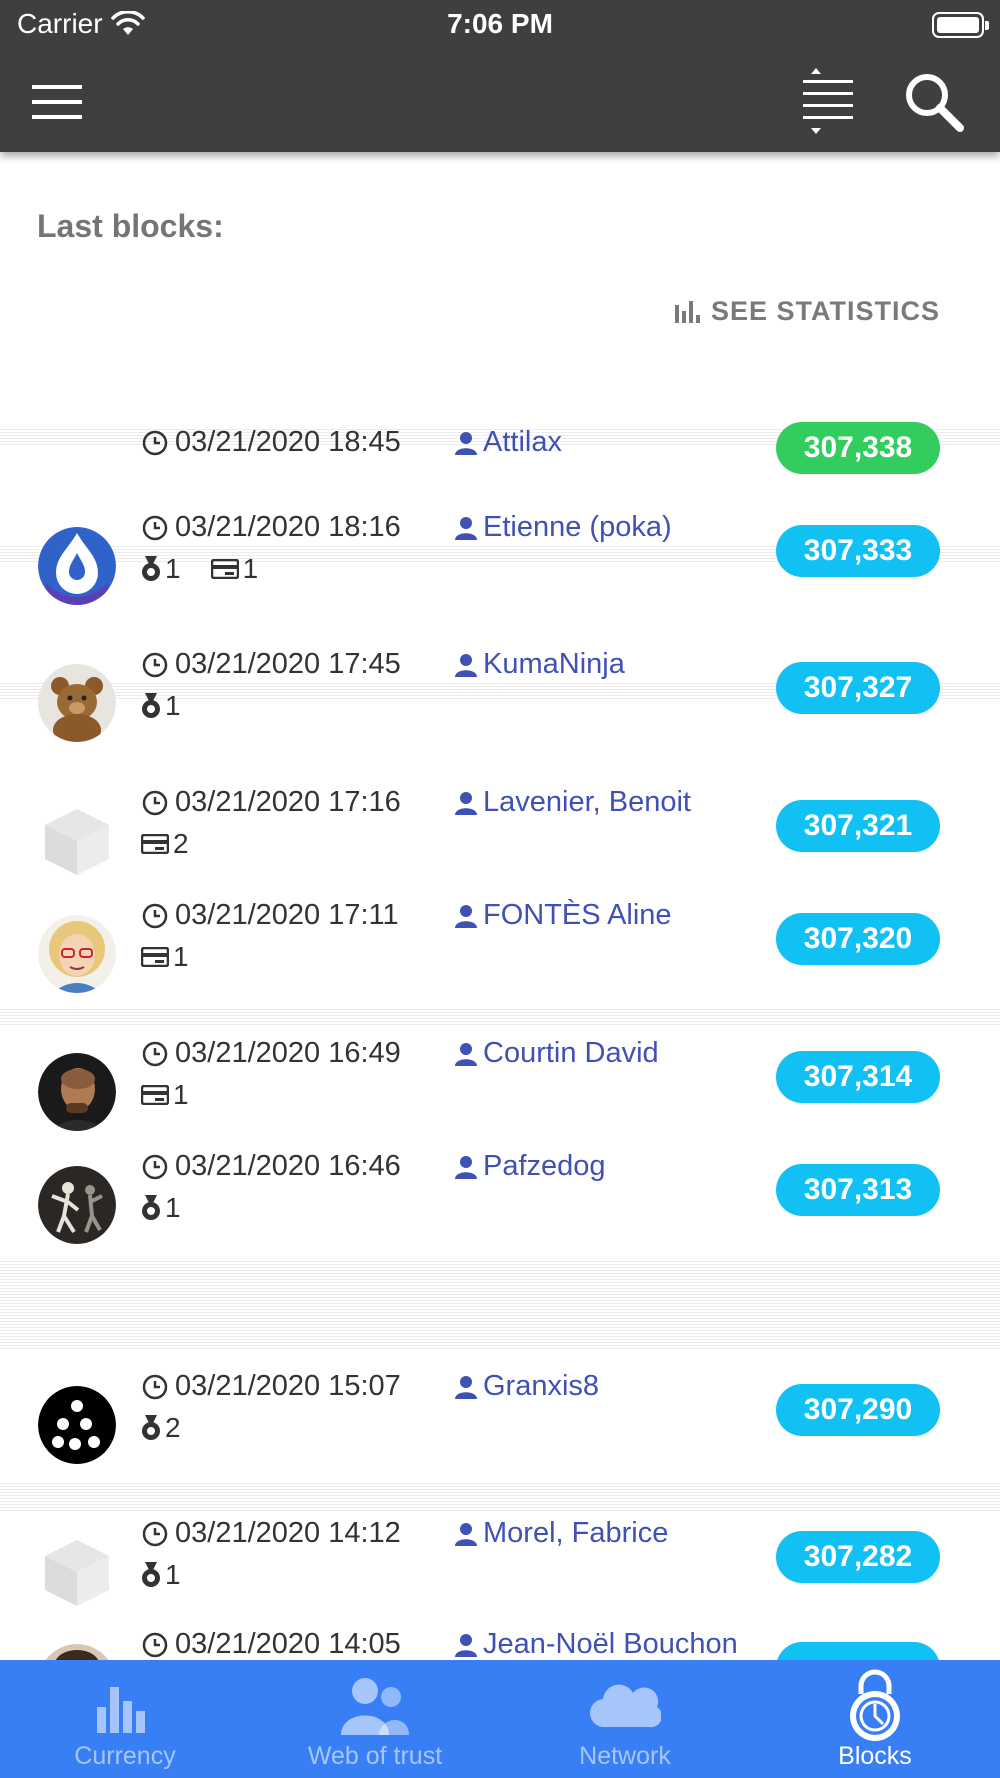 The image size is (1000, 1778). Describe the element at coordinates (858, 826) in the screenshot. I see `block-number-badge: 307,321` at that location.